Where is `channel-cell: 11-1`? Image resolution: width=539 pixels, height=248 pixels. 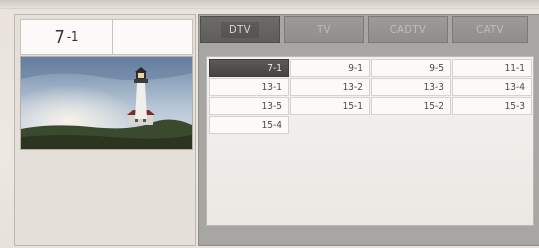 channel-cell: 11-1 is located at coordinates (492, 68).